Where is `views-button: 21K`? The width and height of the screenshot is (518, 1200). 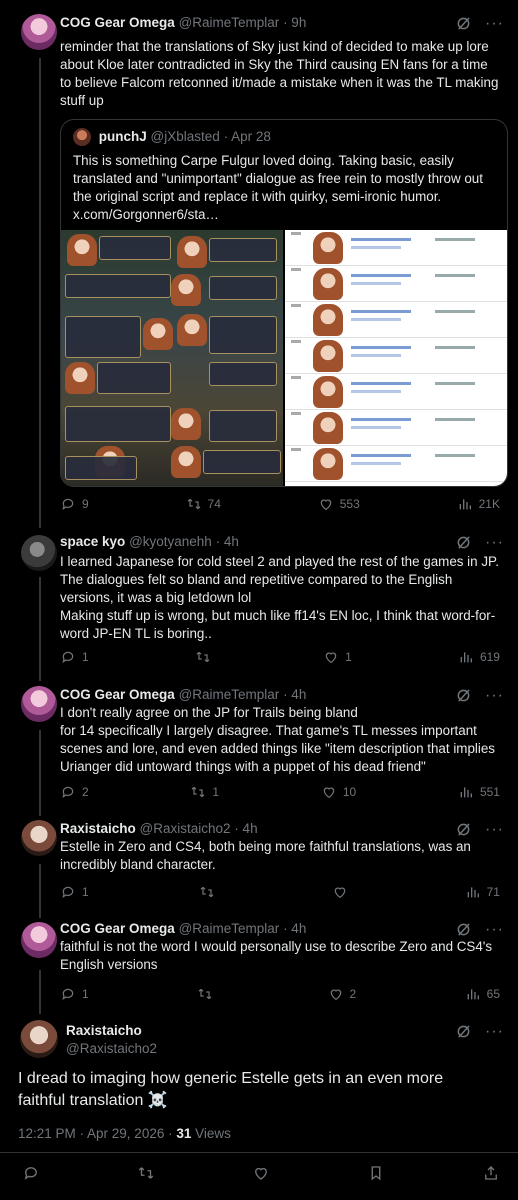
views-button: 21K is located at coordinates (478, 504).